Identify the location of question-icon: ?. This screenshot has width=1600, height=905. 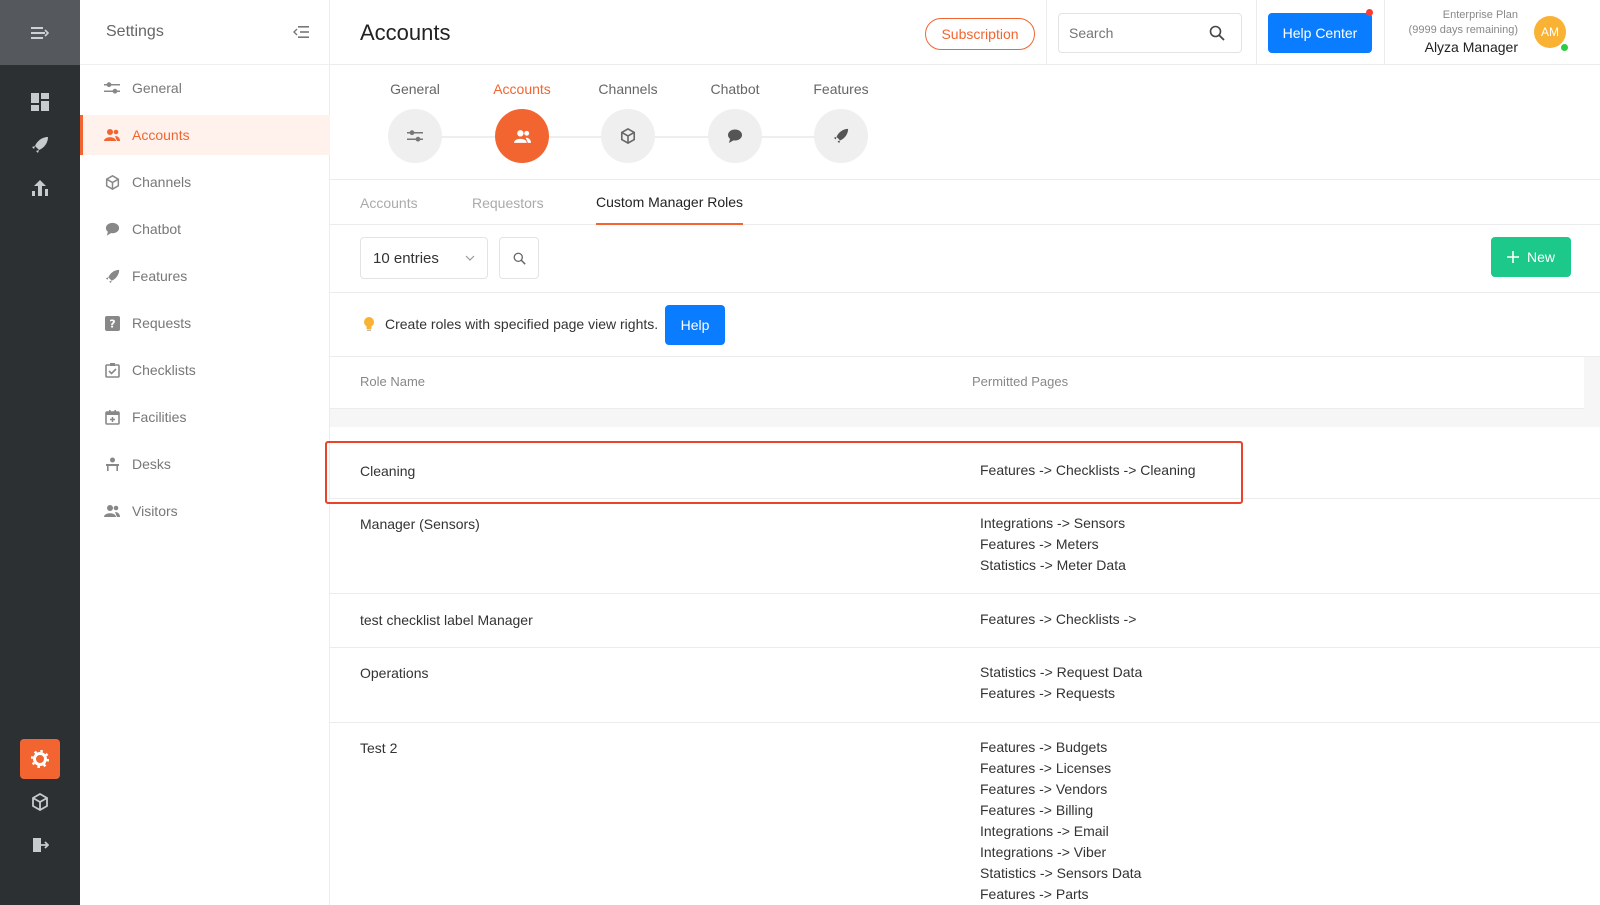
(112, 323).